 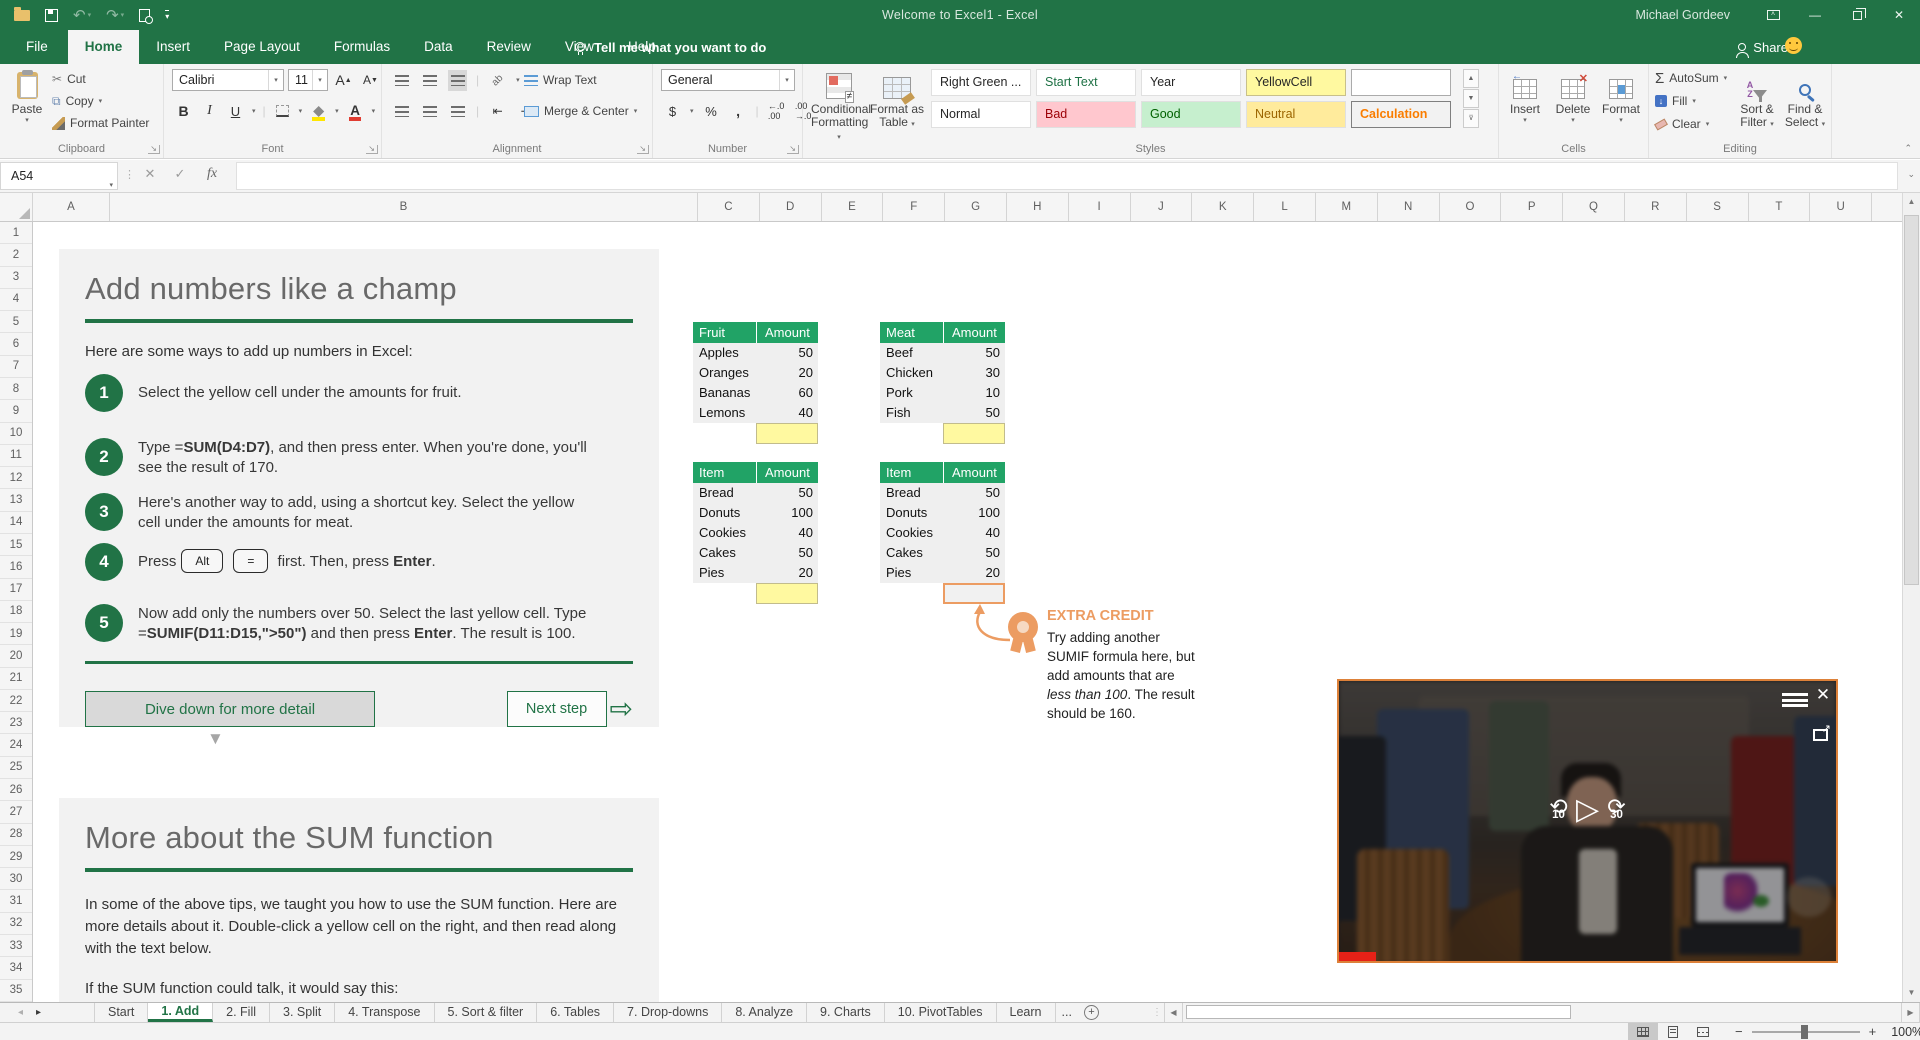 What do you see at coordinates (242, 1012) in the screenshot?
I see `sheet-tab-2-fill: 2. Fill` at bounding box center [242, 1012].